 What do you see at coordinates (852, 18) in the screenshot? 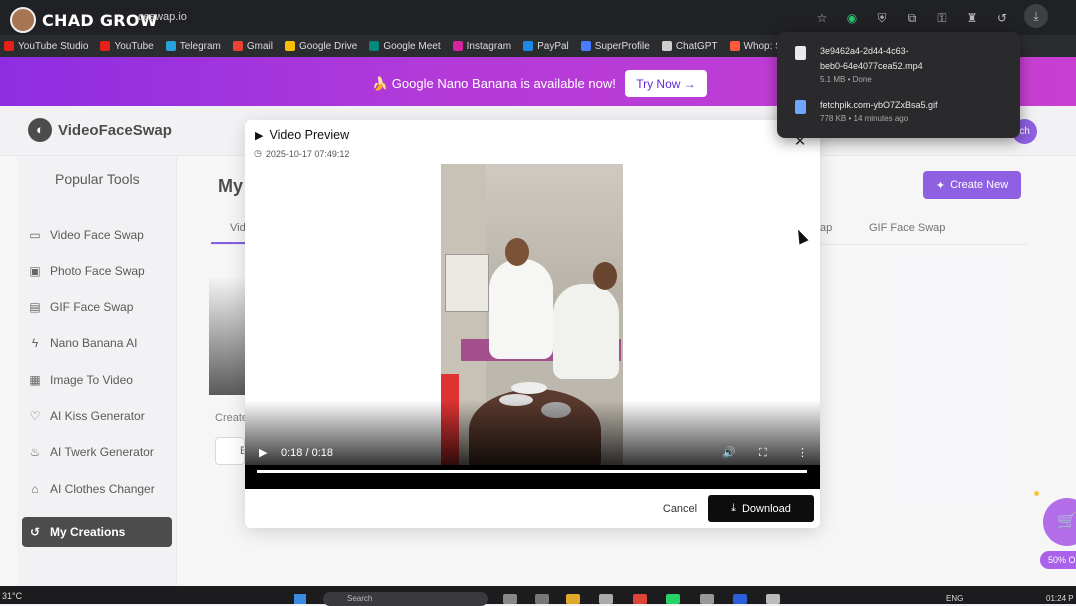
I see `extension-green-icon: ◉` at bounding box center [852, 18].